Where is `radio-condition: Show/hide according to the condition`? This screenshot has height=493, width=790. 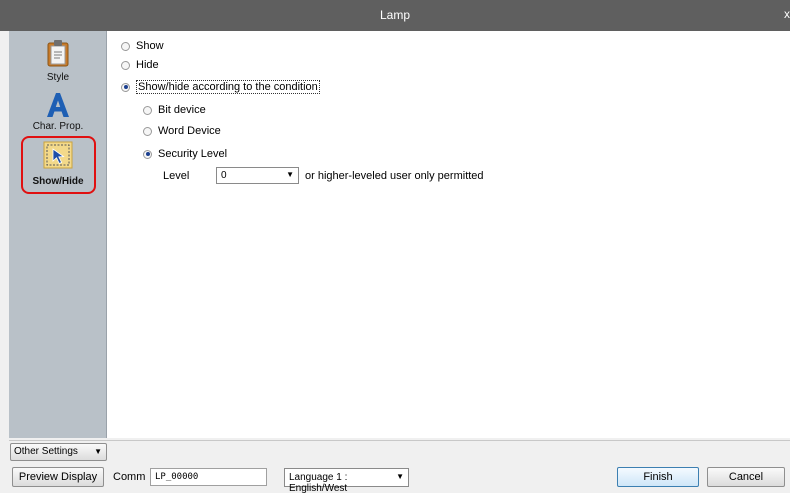 radio-condition: Show/hide according to the condition is located at coordinates (220, 87).